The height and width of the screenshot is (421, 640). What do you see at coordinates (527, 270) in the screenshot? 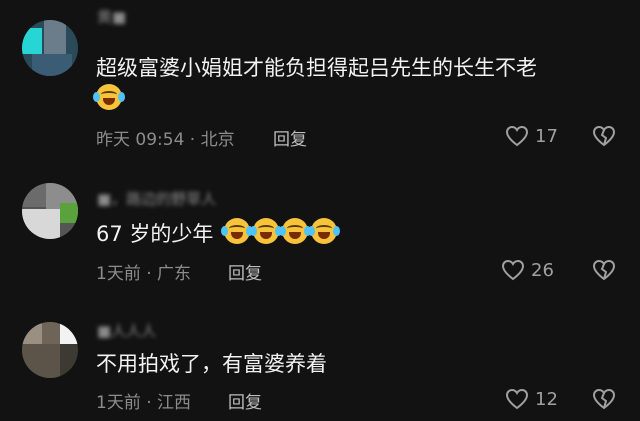
I see `like-button: 26` at bounding box center [527, 270].